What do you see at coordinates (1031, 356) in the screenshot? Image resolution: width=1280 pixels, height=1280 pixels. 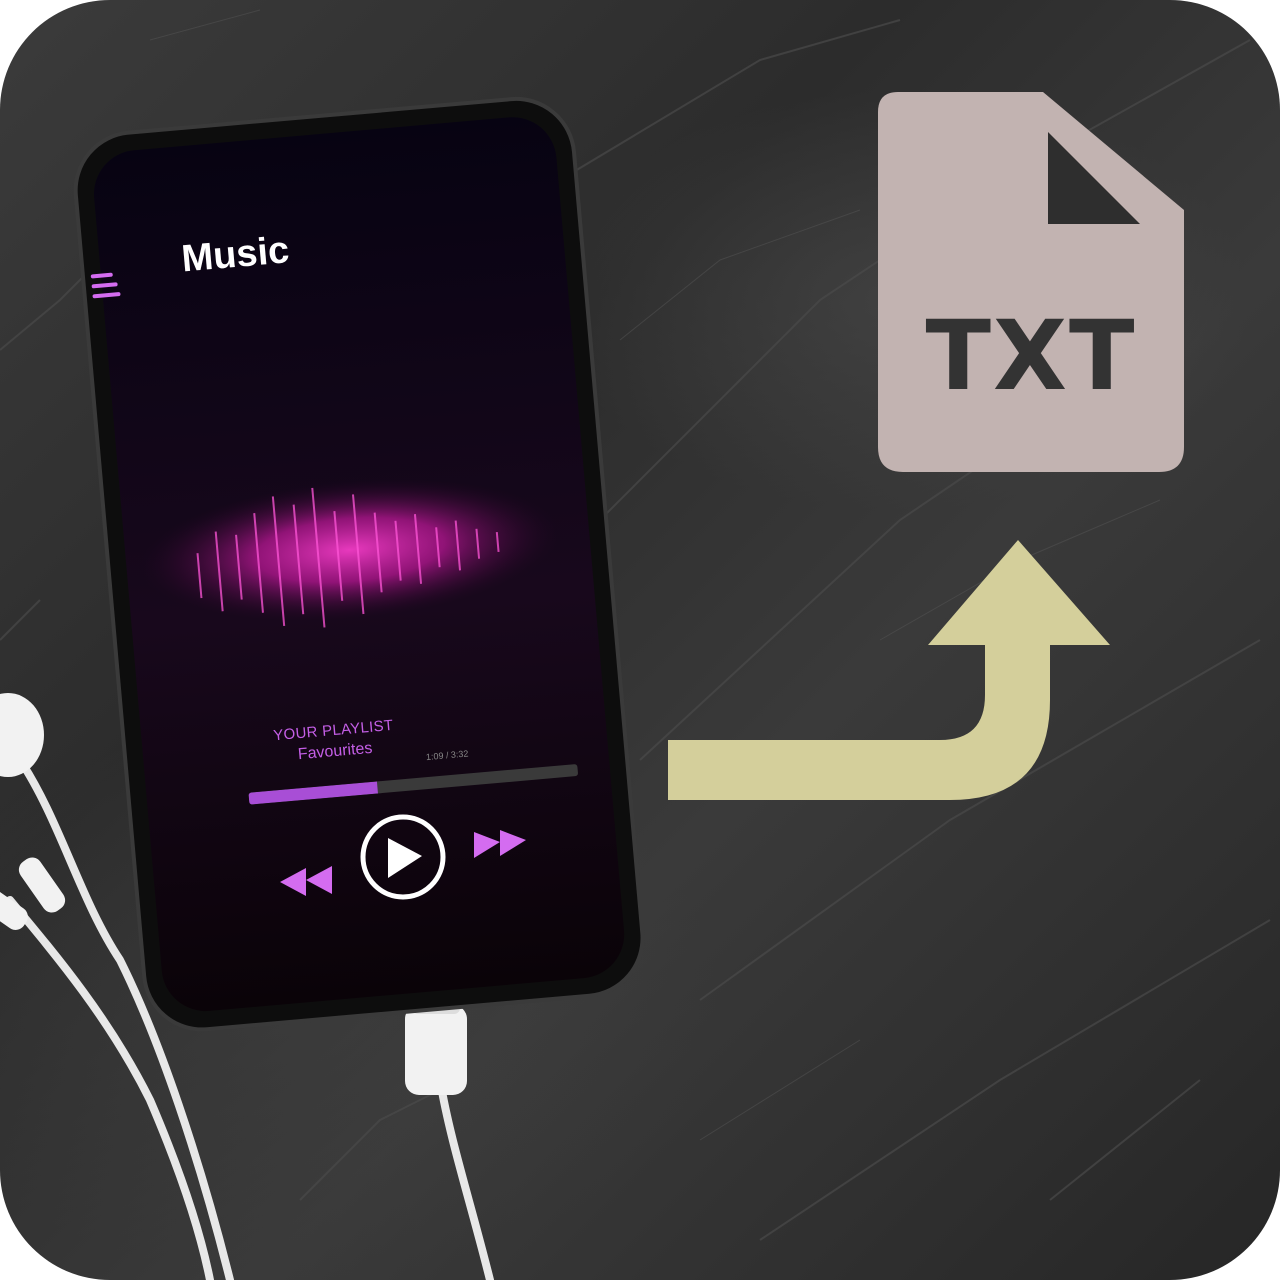 I see `file-type-label: TXT` at bounding box center [1031, 356].